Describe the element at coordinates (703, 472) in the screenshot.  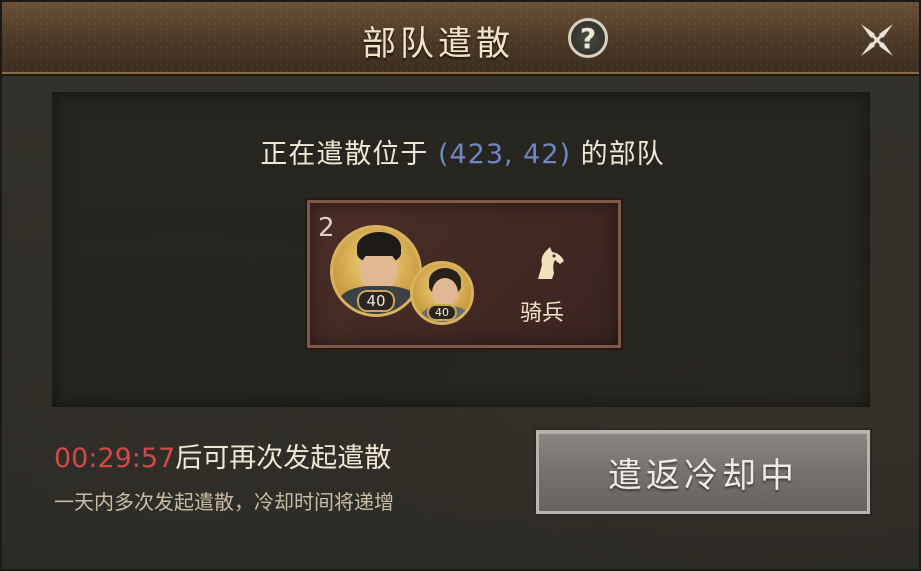
I see `return-cooldown-button: 遣返冷却中` at that location.